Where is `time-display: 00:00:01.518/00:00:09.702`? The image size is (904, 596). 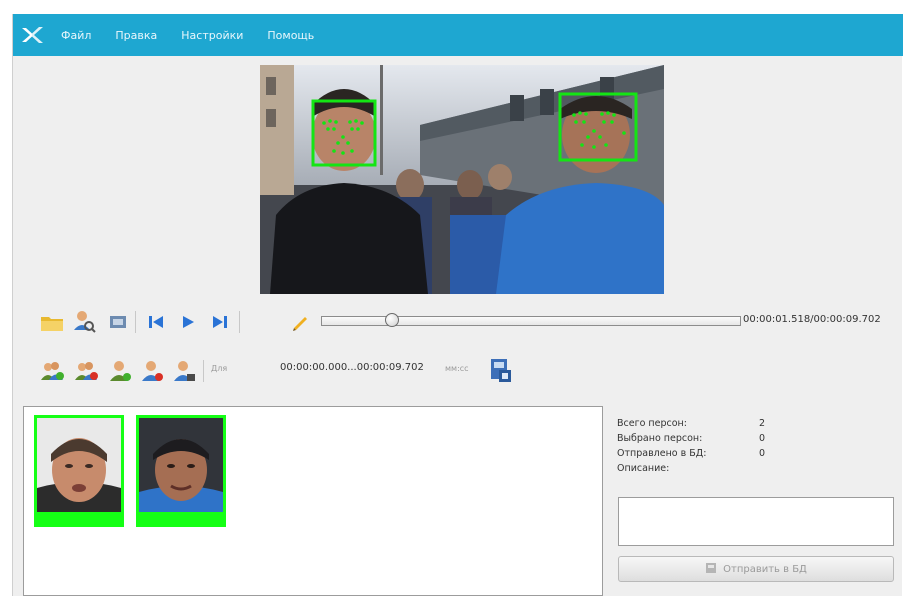
time-display: 00:00:01.518/00:00:09.702 is located at coordinates (812, 319).